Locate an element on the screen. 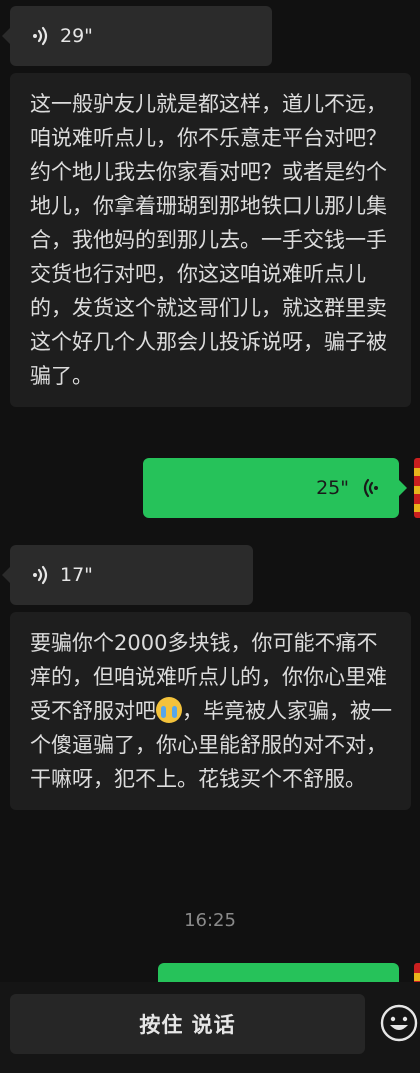 Image resolution: width=420 pixels, height=1073 pixels. loudly-crying-face-icon is located at coordinates (169, 710).